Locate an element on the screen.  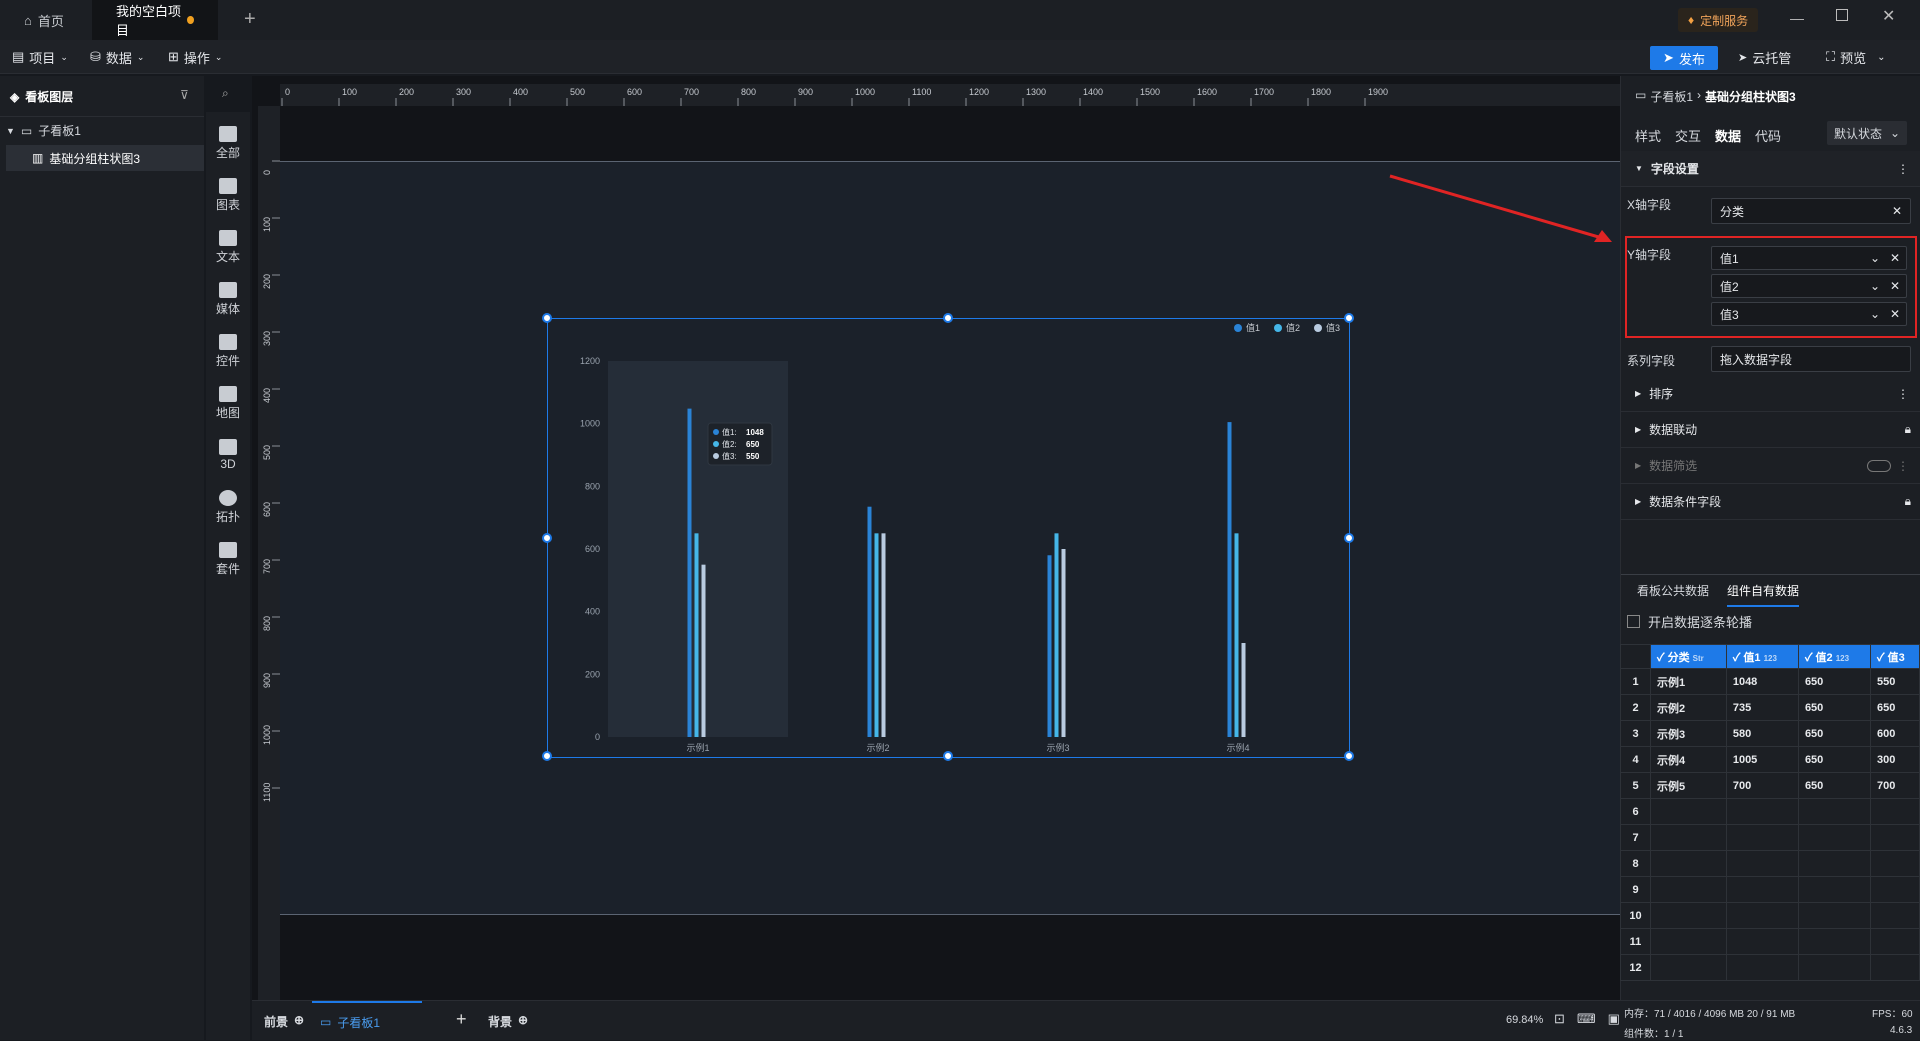
bar-值3-示例3 is located at coordinates (1063, 643).